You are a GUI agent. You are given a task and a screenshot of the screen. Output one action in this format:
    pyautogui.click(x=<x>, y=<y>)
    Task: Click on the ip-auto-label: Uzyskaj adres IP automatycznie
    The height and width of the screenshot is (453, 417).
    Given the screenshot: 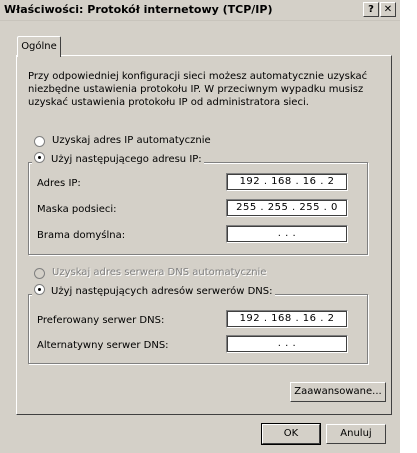 What is the action you would take?
    pyautogui.click(x=131, y=140)
    